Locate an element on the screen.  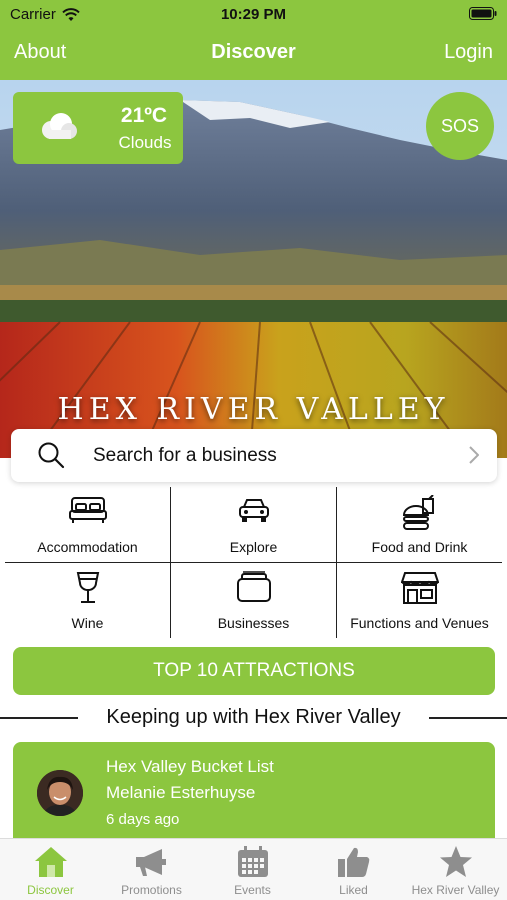
login-button: Login is located at coordinates (468, 52).